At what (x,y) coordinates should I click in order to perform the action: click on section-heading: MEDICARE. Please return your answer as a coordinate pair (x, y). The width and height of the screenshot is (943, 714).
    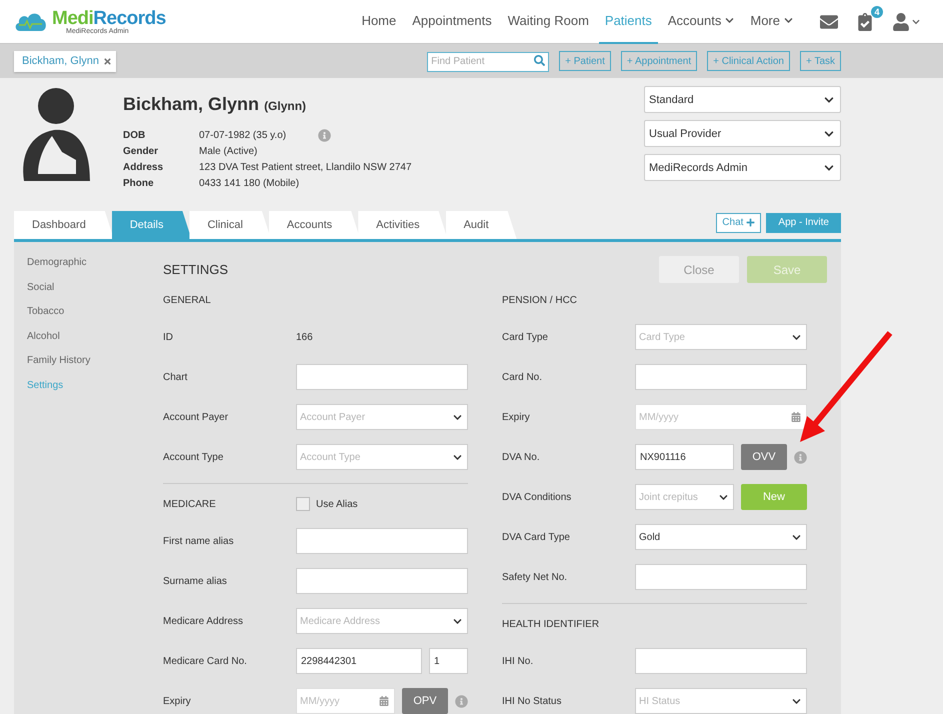
    Looking at the image, I should click on (190, 504).